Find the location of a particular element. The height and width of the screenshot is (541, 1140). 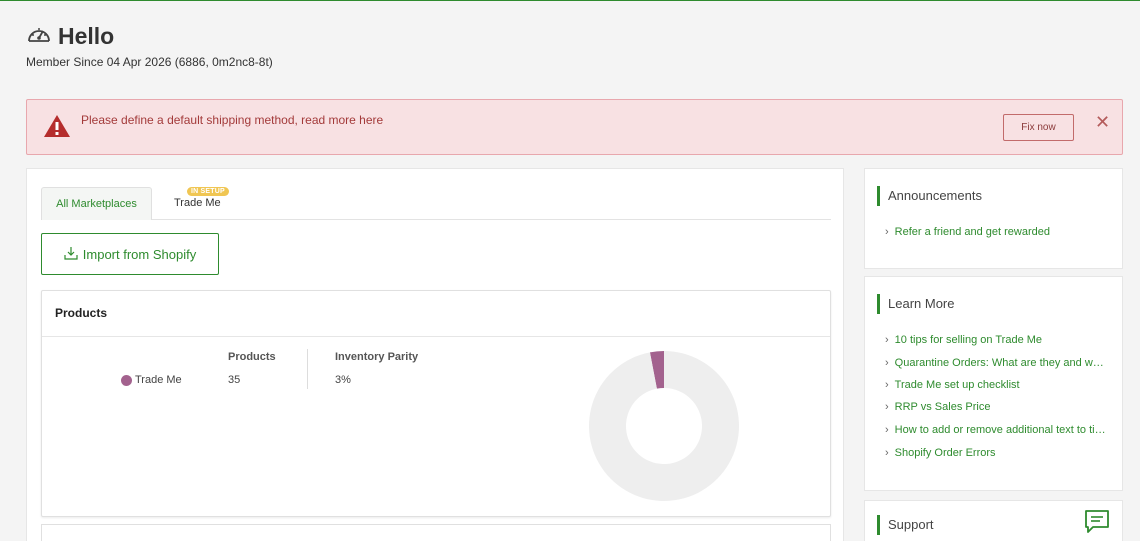

products-title: Products is located at coordinates (436, 314).